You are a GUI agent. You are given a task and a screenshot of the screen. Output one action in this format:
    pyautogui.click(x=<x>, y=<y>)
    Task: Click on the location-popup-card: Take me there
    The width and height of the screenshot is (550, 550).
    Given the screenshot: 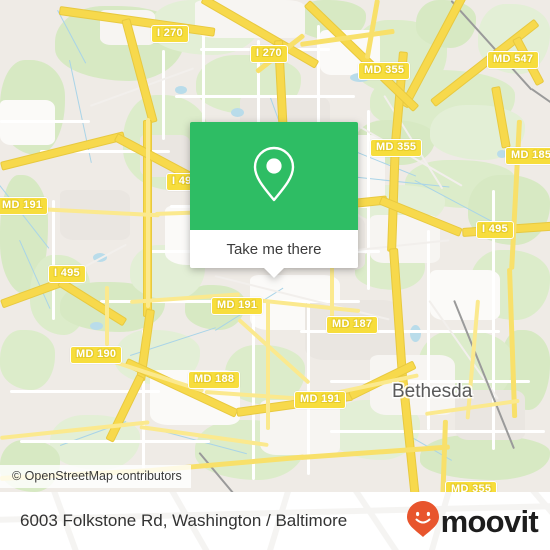 What is the action you would take?
    pyautogui.click(x=274, y=200)
    